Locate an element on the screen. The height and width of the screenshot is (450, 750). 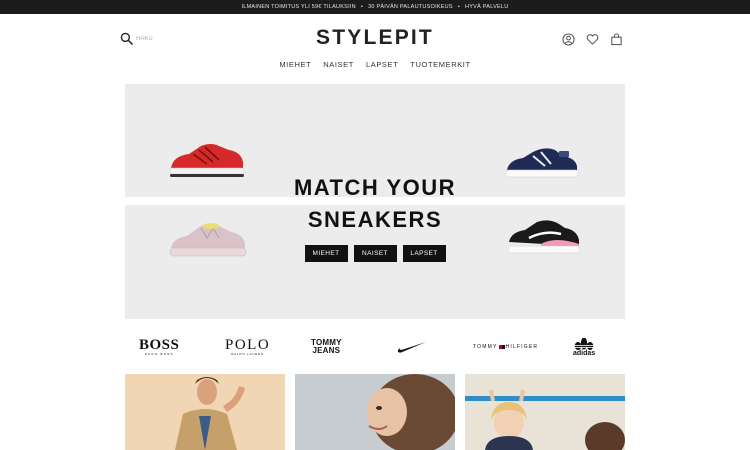
brand-th-right: HILFIGER is located at coordinates (522, 347).